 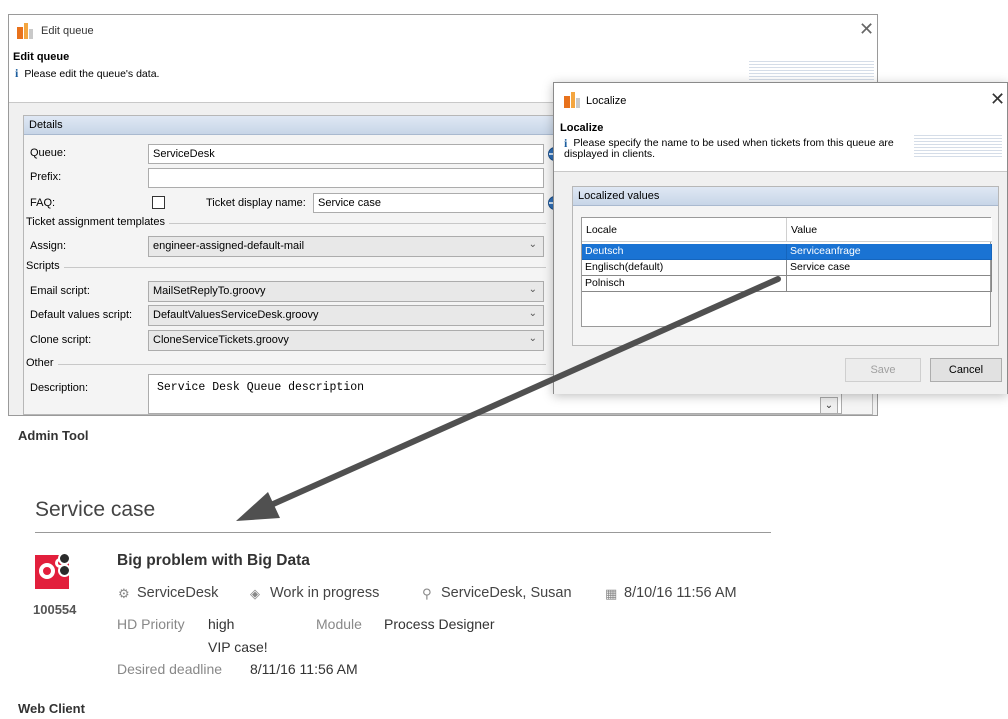 I want to click on ticket-number: 100554, so click(x=55, y=609).